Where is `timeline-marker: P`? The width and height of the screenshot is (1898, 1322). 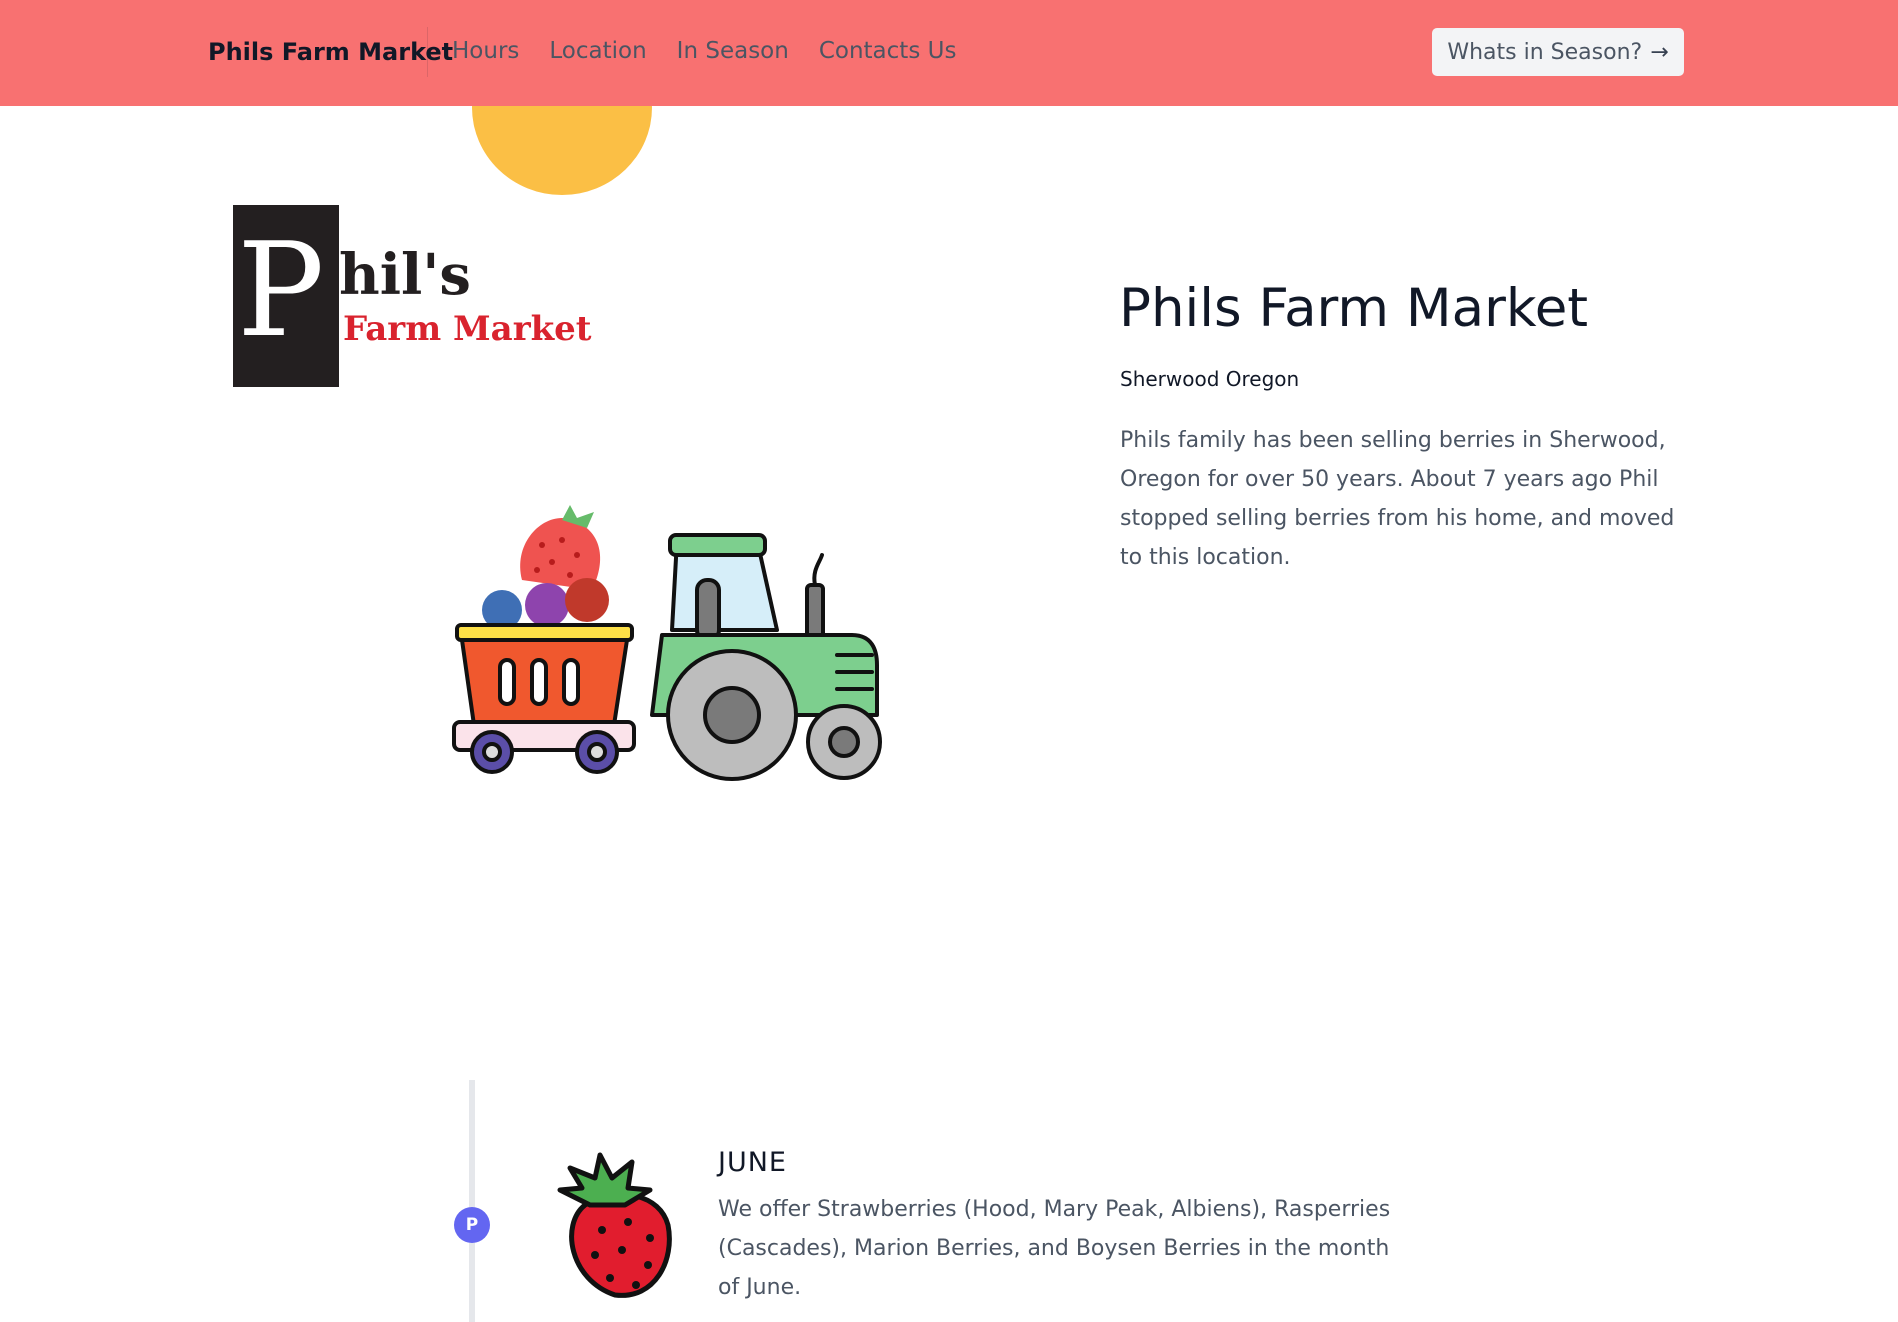
timeline-marker: P is located at coordinates (472, 1225).